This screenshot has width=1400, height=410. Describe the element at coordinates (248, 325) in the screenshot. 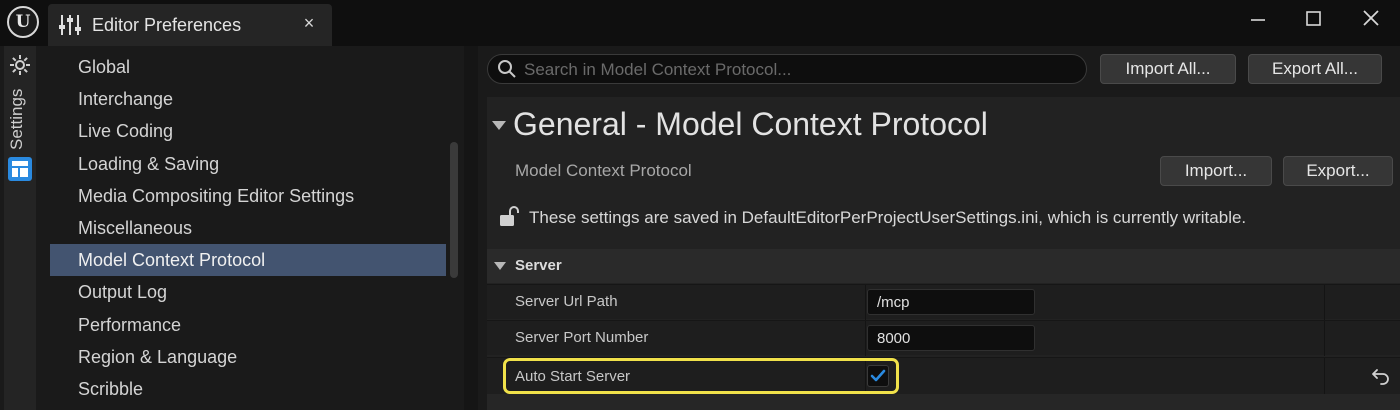

I see `category-item: Performance` at that location.